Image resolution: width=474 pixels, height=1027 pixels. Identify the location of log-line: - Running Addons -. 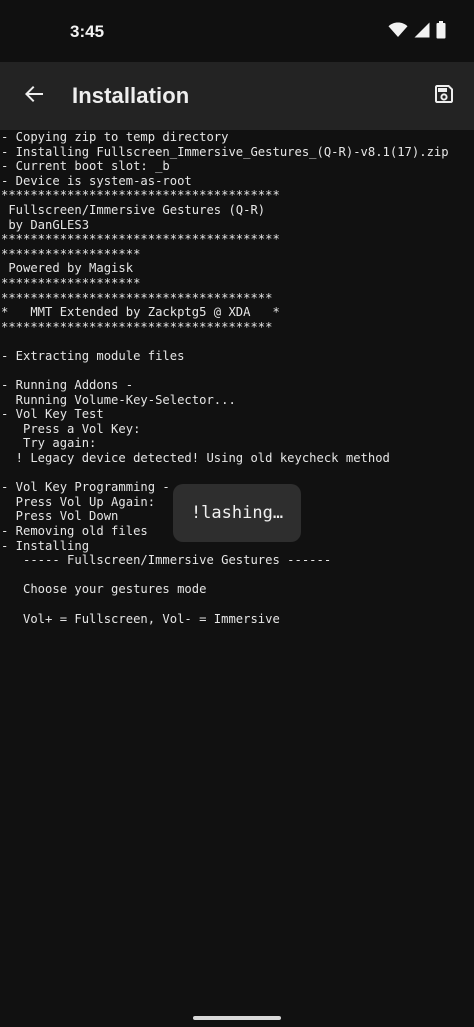
(67, 385).